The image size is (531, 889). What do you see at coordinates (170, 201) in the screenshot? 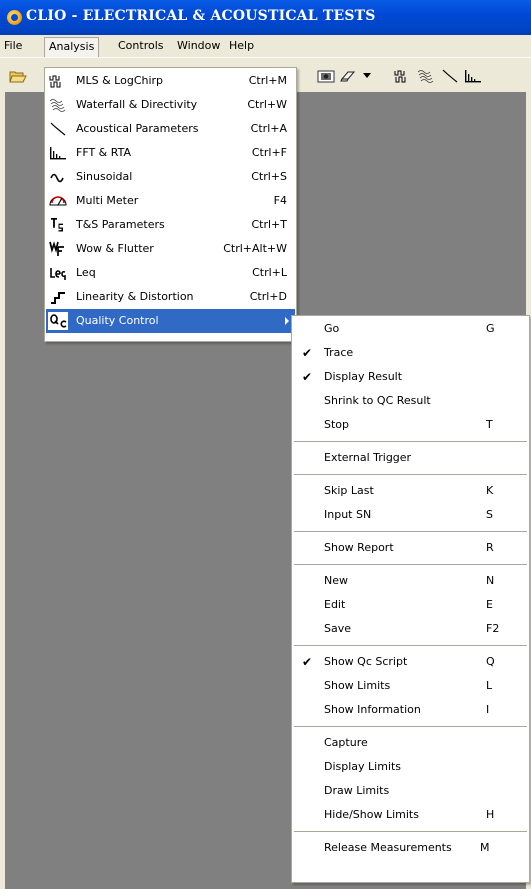
I see `menu-item-multi-meter: Multi Meter F4` at bounding box center [170, 201].